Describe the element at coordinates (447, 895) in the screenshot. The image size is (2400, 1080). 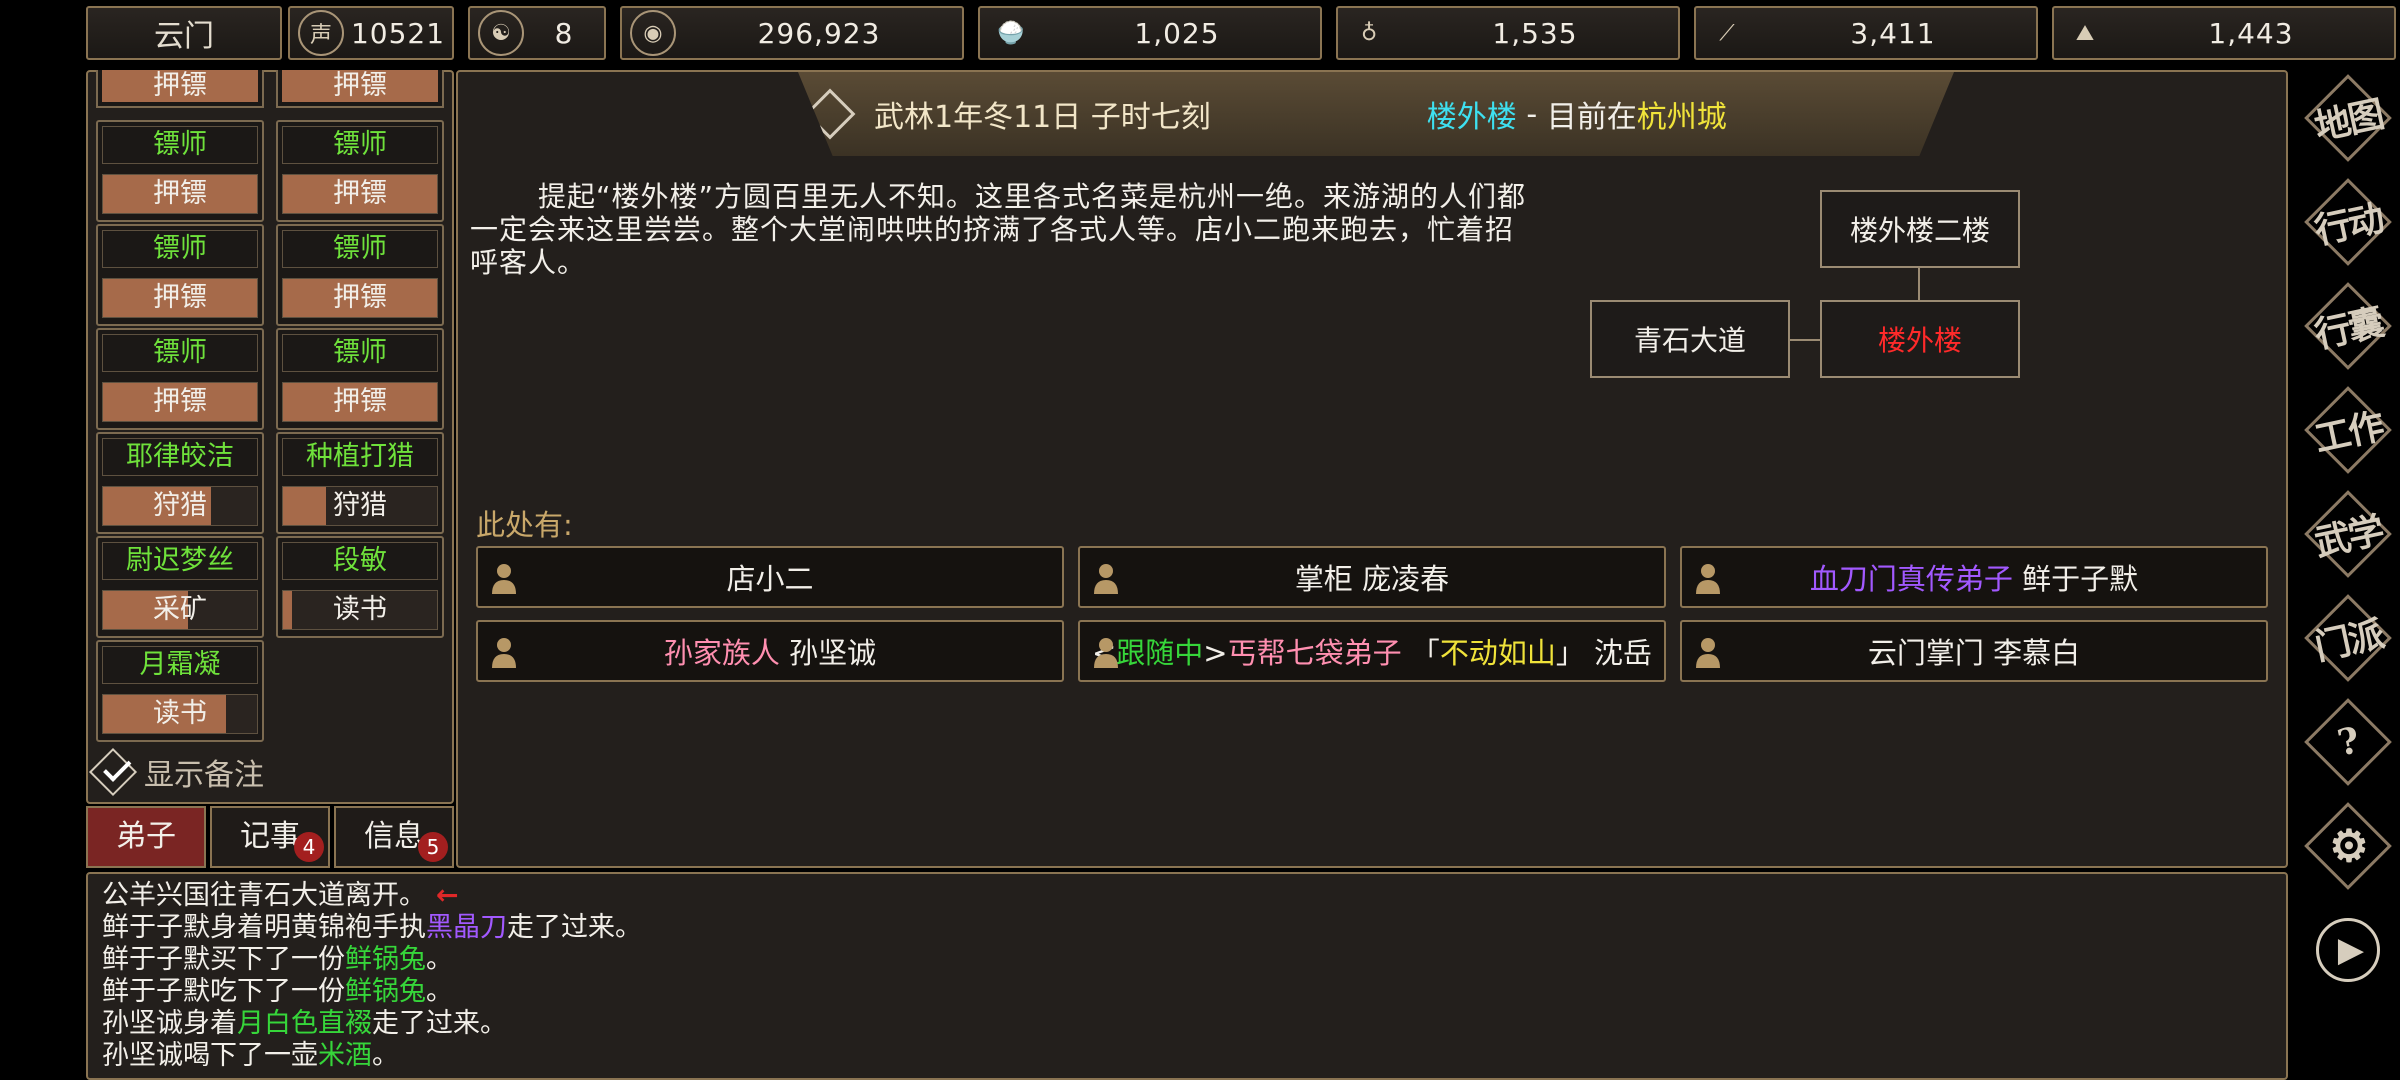
I see `arrow-left-icon: ←` at that location.